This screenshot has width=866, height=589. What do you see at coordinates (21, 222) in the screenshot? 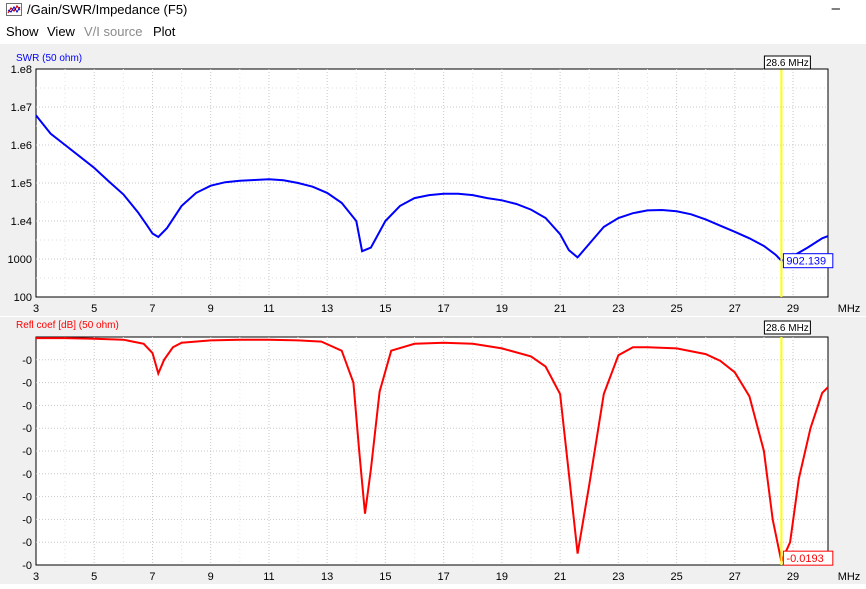
I see `y-tick-label: 1.e4` at bounding box center [21, 222].